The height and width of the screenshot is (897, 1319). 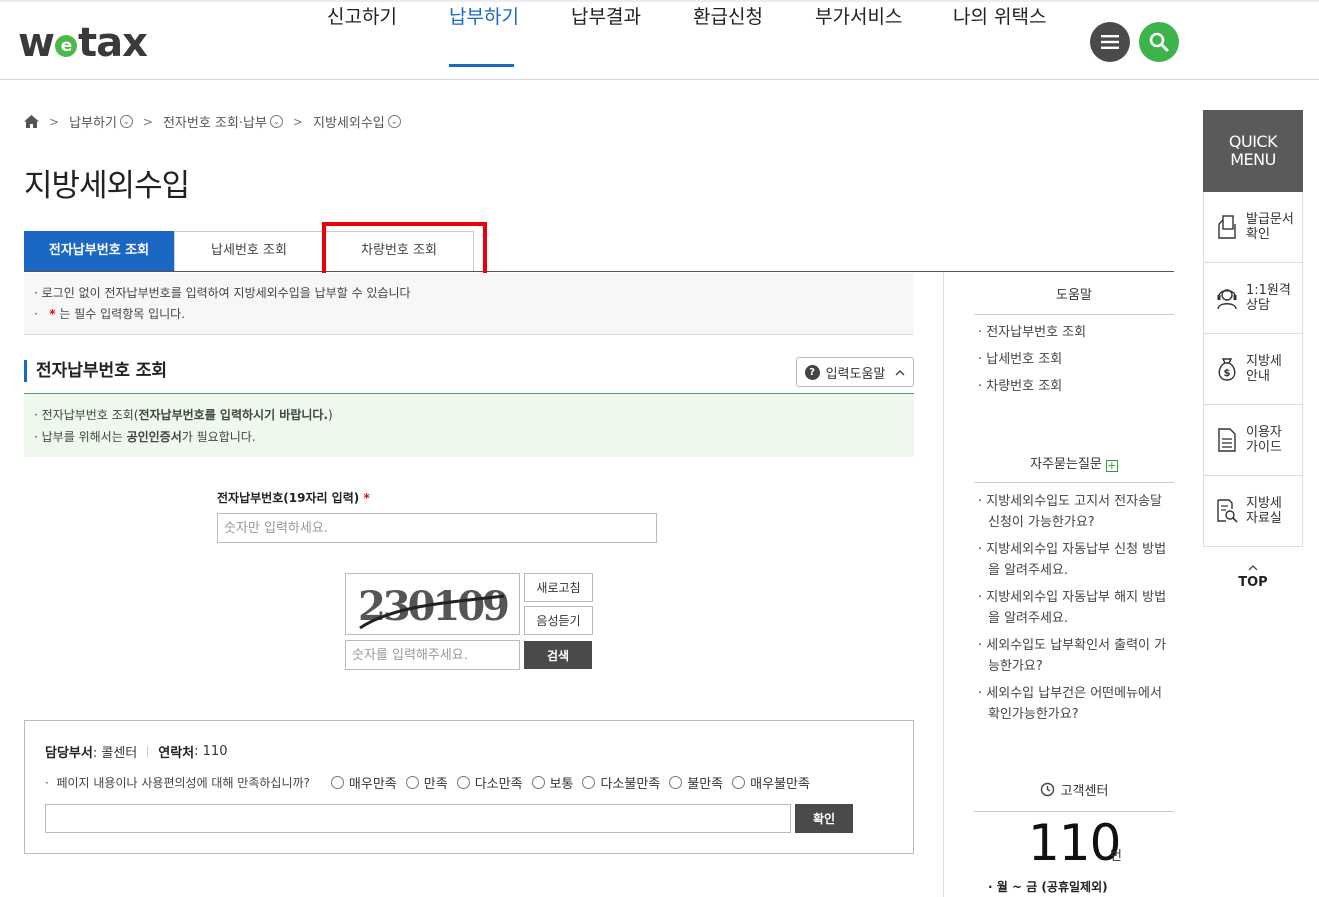 I want to click on scroll-top-button: TOP, so click(x=1253, y=575).